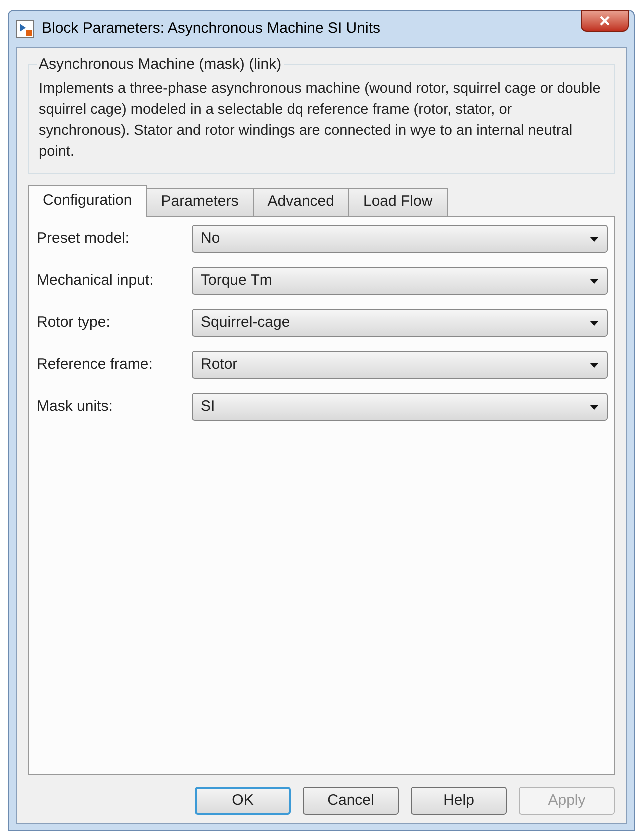  What do you see at coordinates (400, 407) in the screenshot?
I see `dropdown: SI` at bounding box center [400, 407].